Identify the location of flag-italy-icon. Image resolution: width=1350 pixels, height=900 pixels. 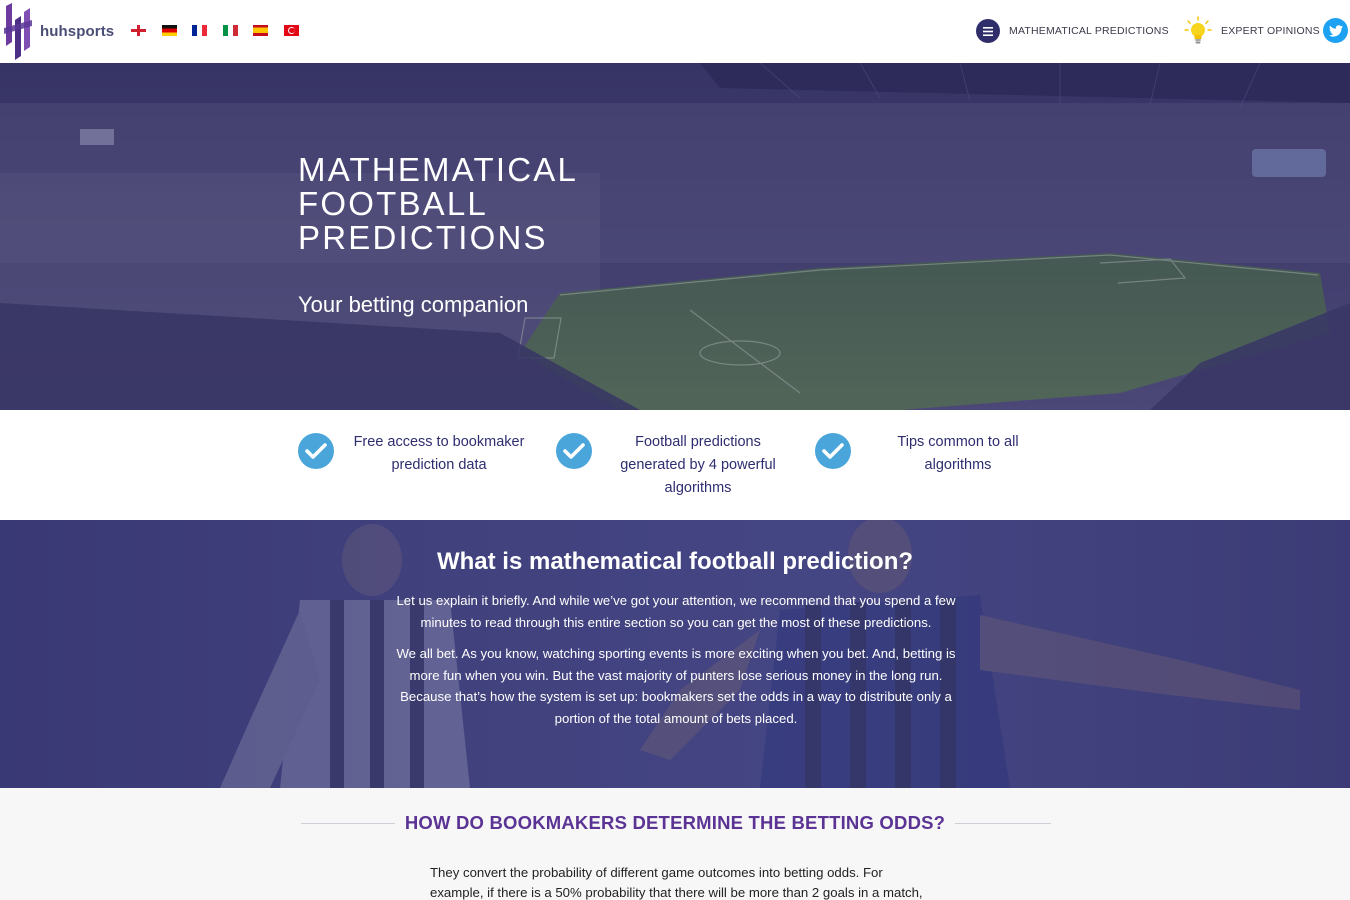
(230, 30).